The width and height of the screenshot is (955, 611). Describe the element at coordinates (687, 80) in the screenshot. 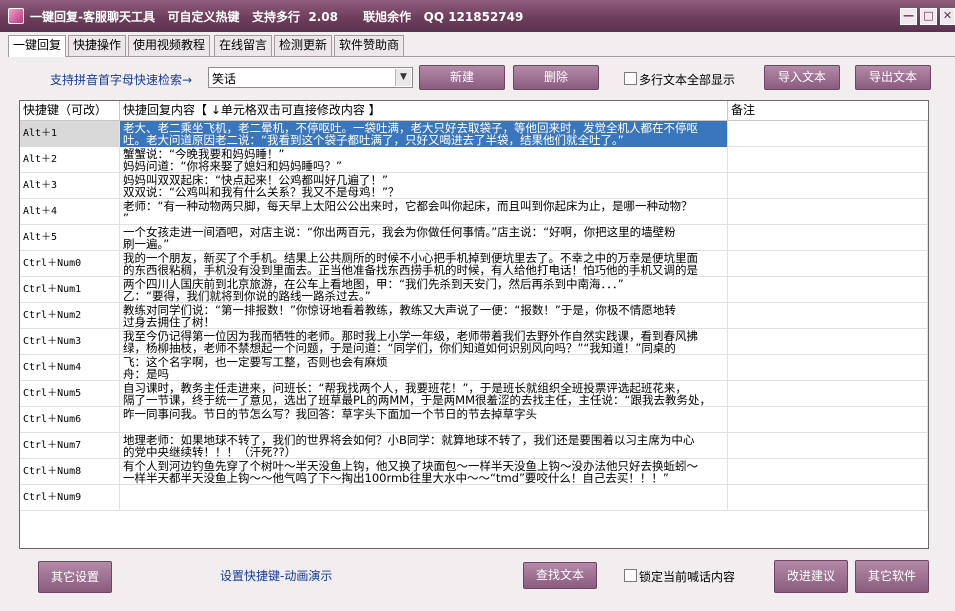

I see `multiline-label: 多行文本全部显示` at that location.